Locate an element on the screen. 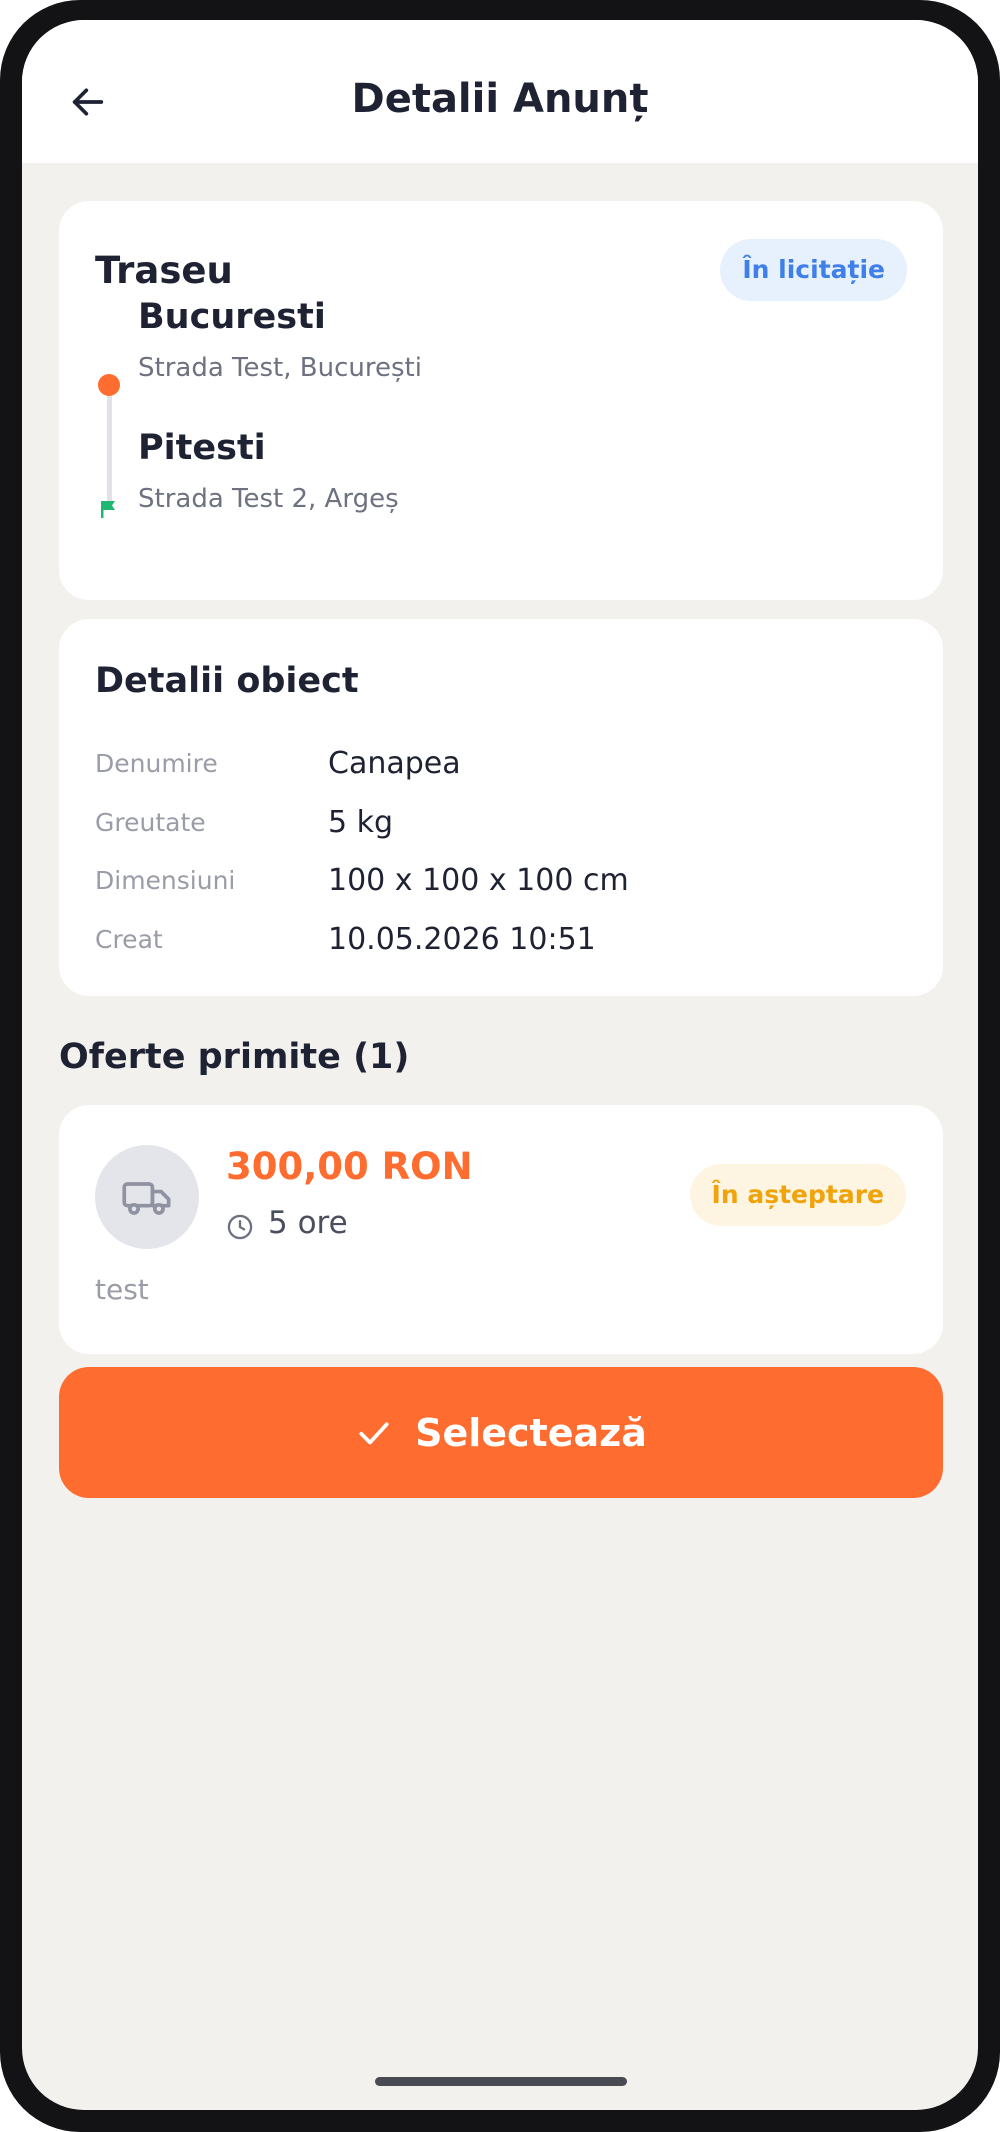 Image resolution: width=1000 pixels, height=2132 pixels. offer-price: 300,00 RON is located at coordinates (349, 1166).